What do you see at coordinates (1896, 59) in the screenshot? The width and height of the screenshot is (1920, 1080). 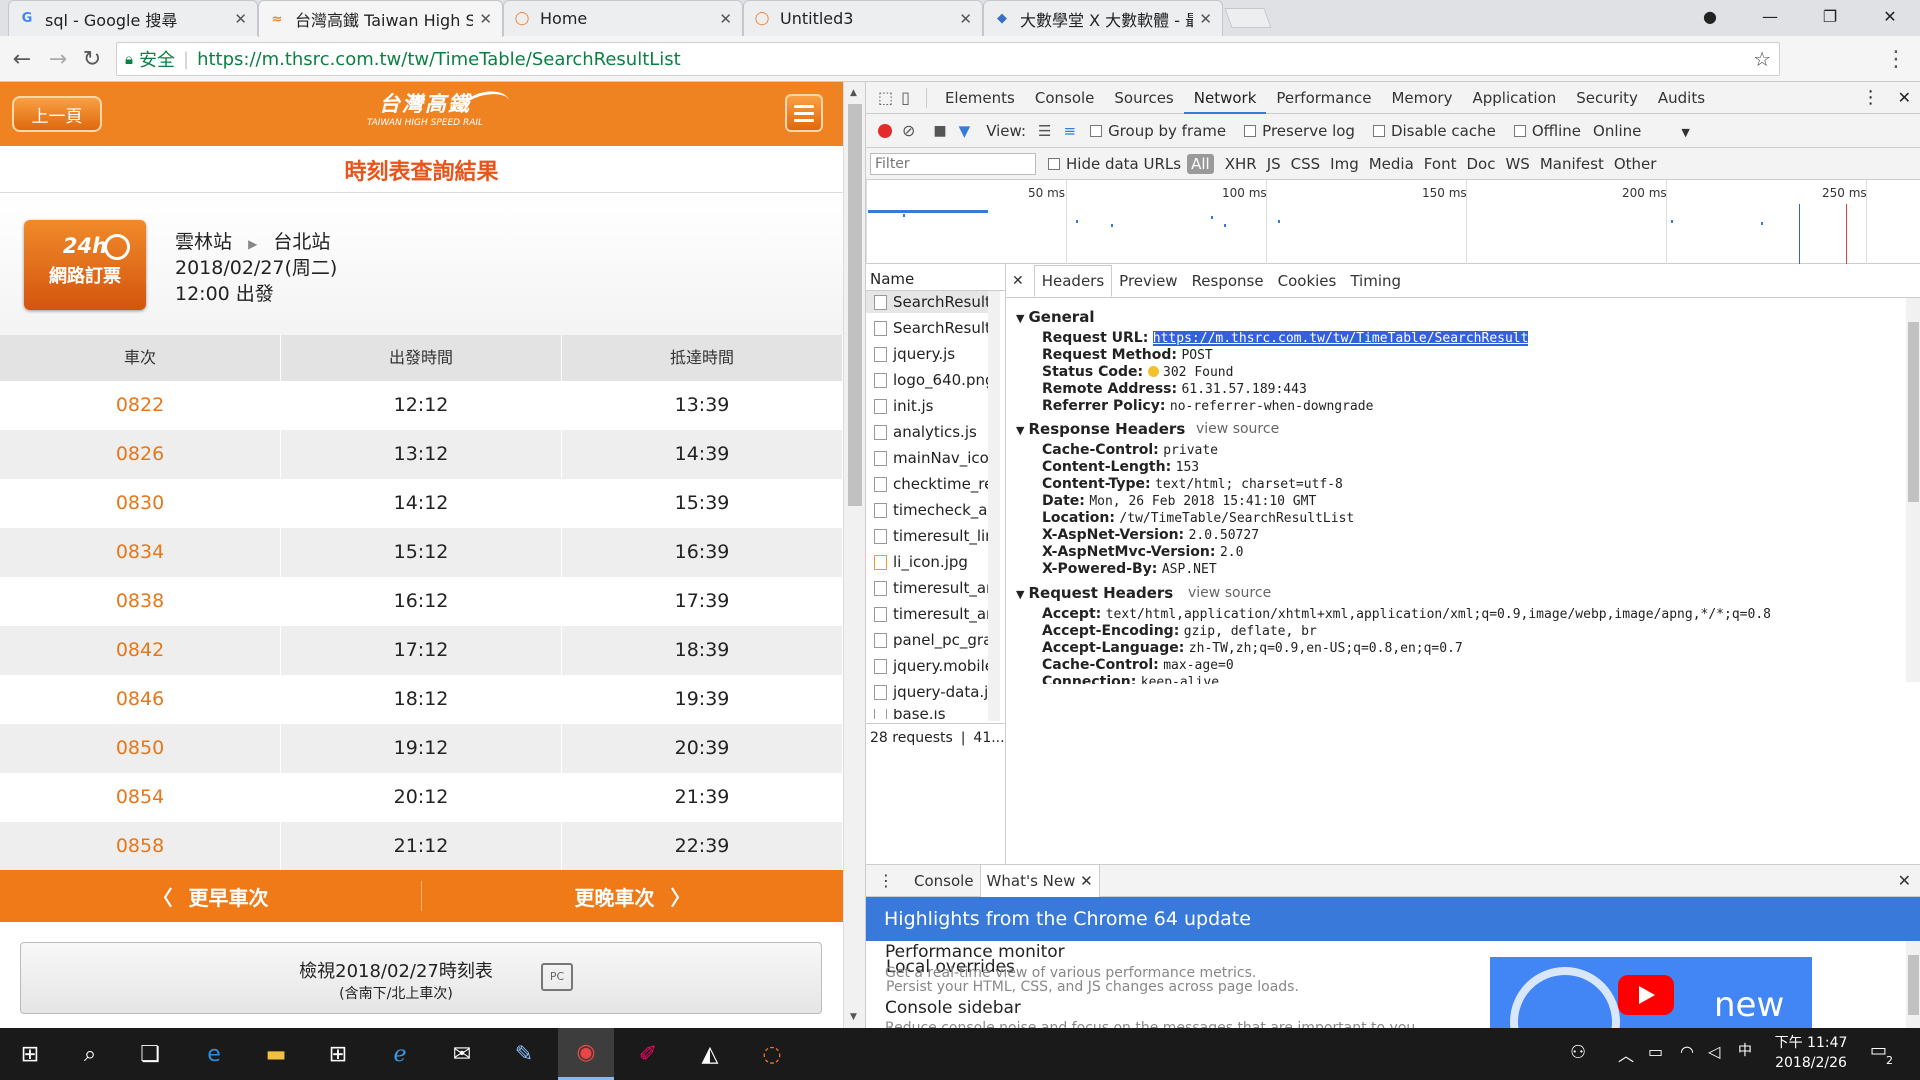 I see `chrome-menu-icon: ⋮` at bounding box center [1896, 59].